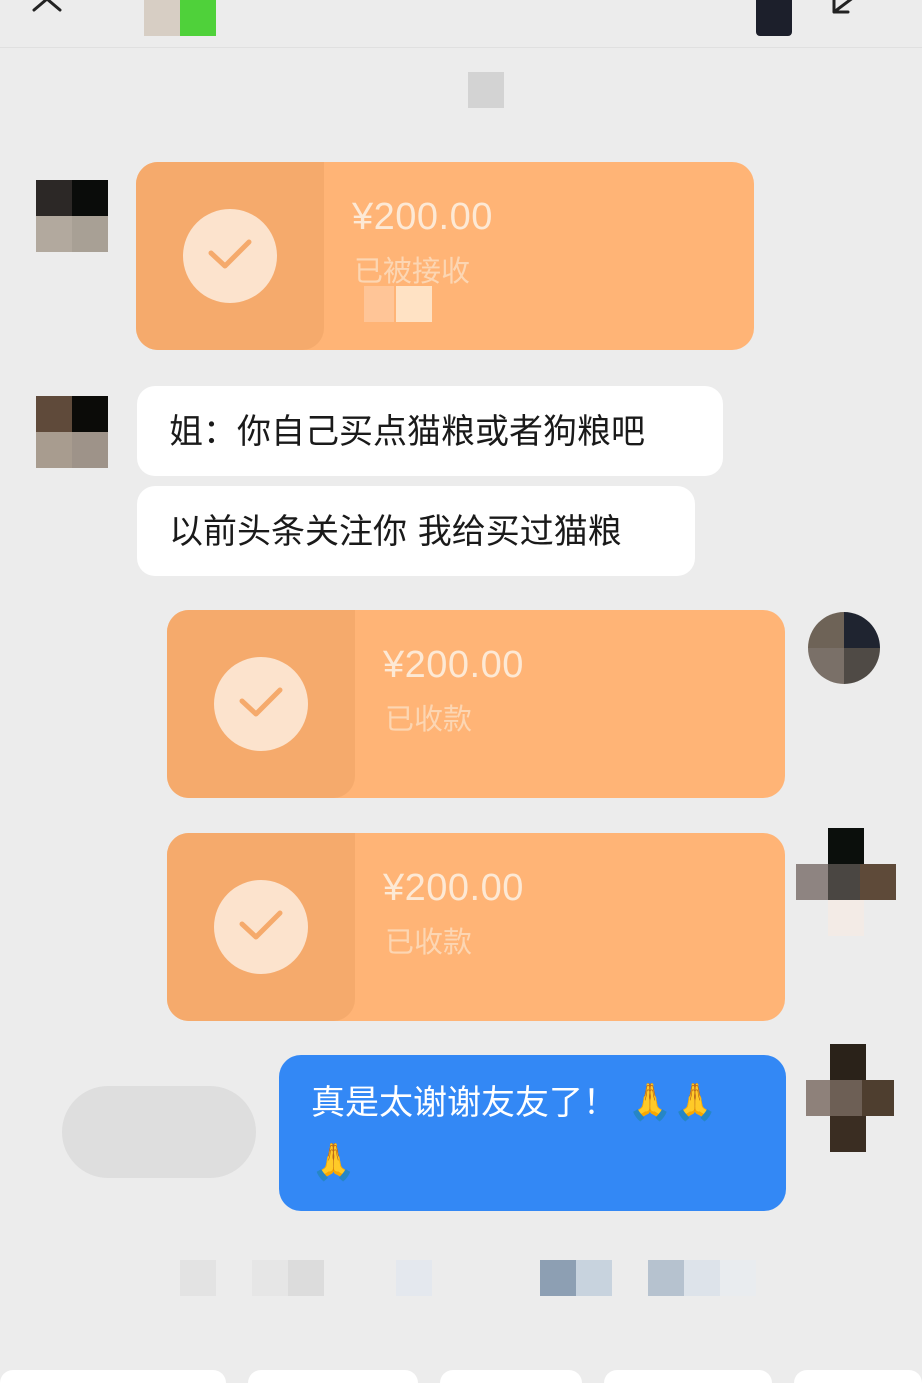  Describe the element at coordinates (159, 1132) in the screenshot. I see `redacted-chip` at that location.